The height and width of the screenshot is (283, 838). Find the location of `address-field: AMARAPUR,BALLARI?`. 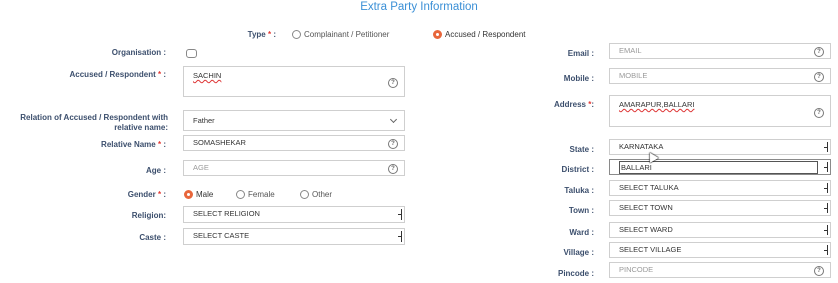

address-field: AMARAPUR,BALLARI? is located at coordinates (720, 111).